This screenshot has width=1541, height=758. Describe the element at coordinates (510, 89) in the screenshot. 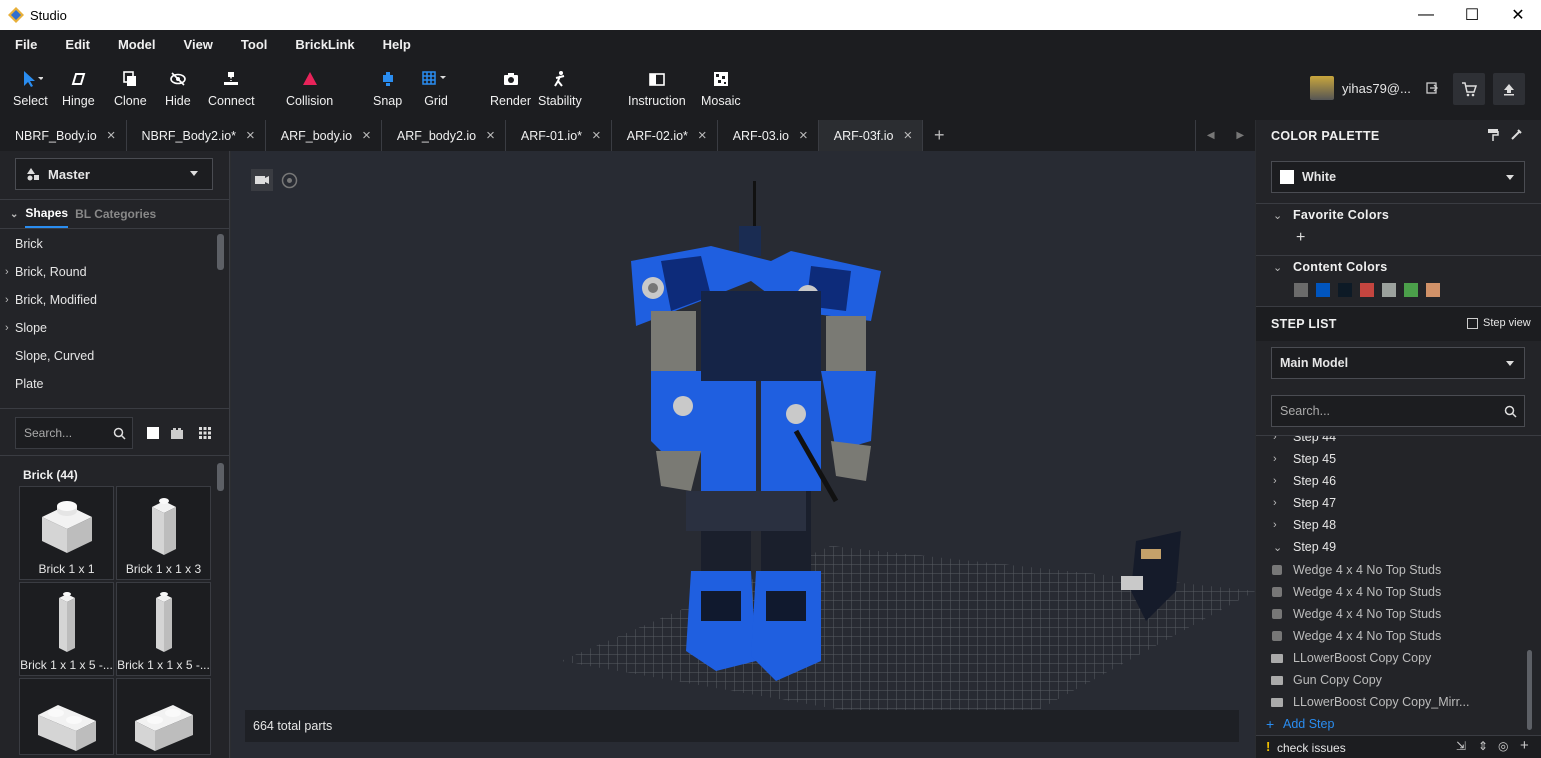

I see `render-tool: Render` at that location.